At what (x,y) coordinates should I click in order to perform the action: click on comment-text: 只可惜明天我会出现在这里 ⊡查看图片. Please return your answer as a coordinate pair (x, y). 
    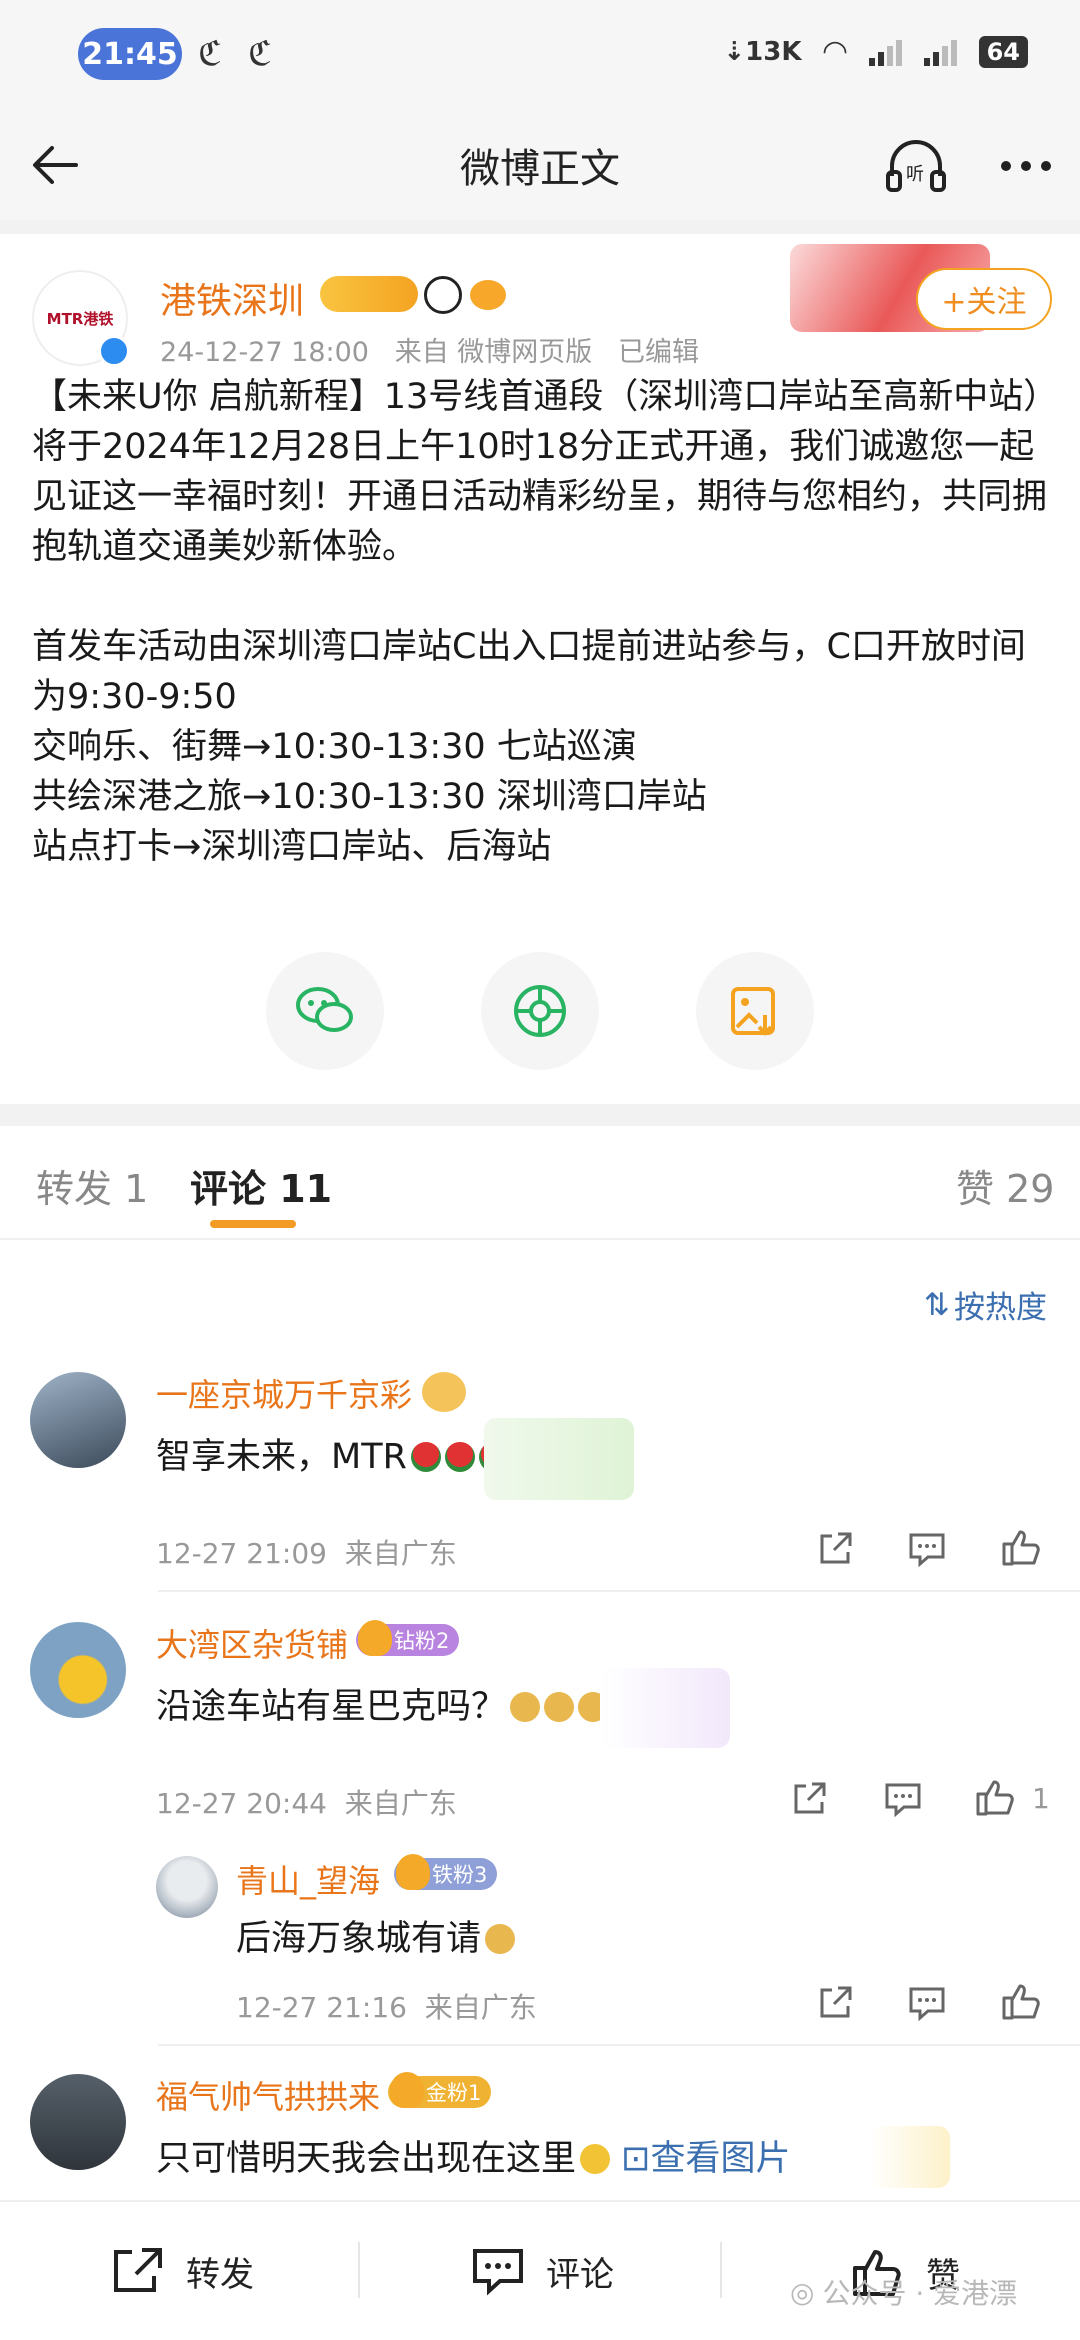
    Looking at the image, I should click on (473, 2159).